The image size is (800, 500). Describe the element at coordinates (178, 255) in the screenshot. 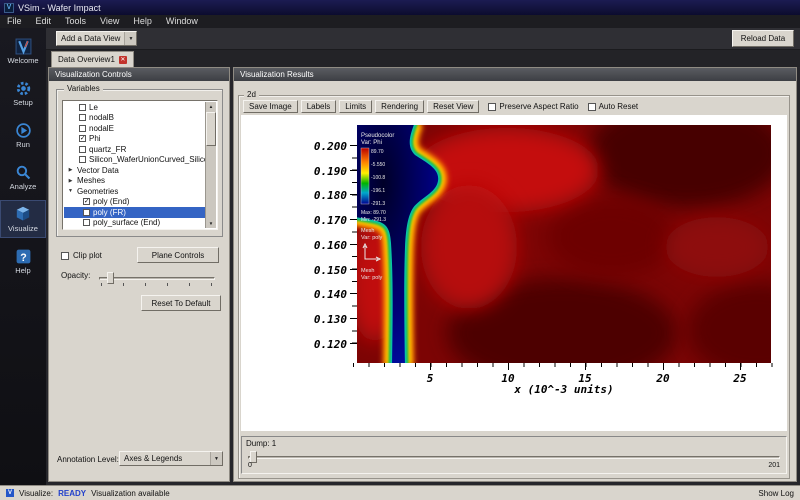

I see `plane-controls-button: Plane Controls` at that location.